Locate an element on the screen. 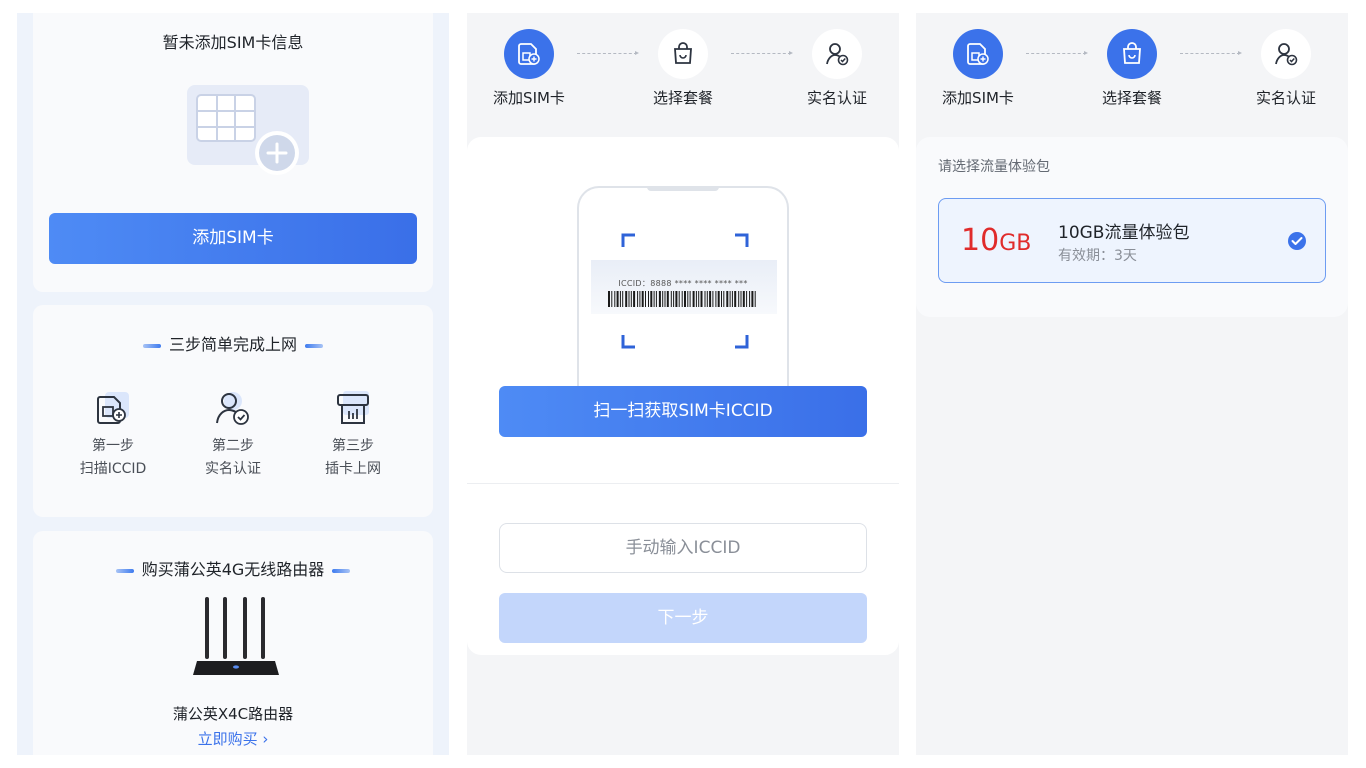 Image resolution: width=1366 pixels, height=768 pixels. package-validity: 有效期：3天 is located at coordinates (1097, 256).